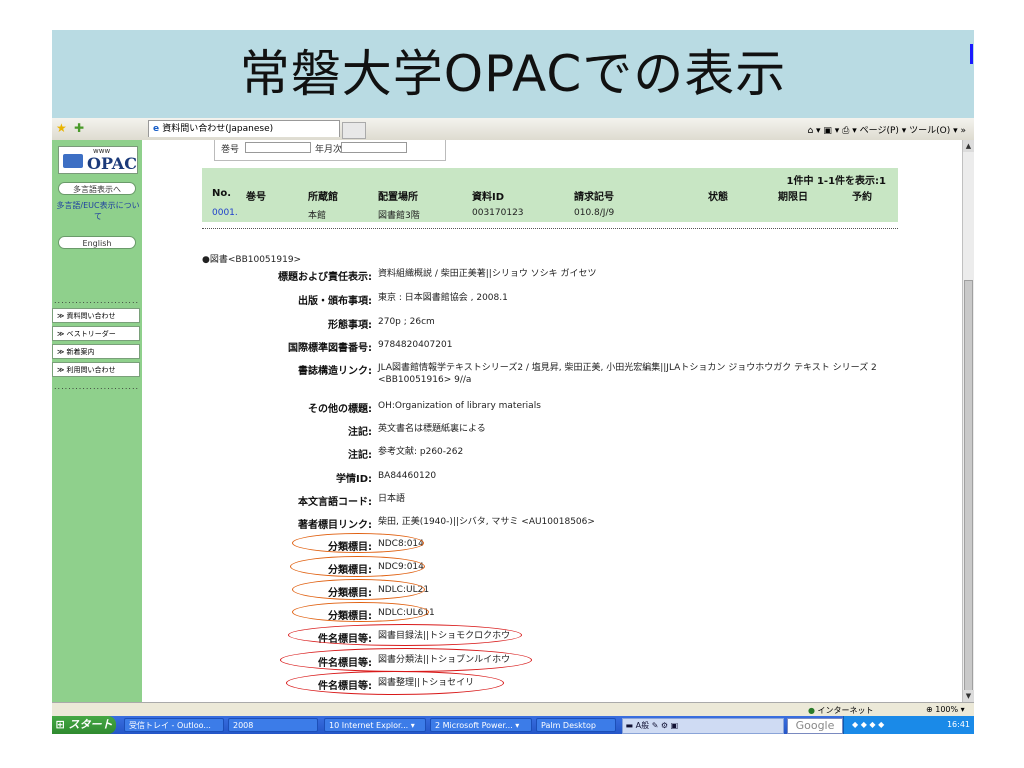 Image resolution: width=1024 pixels, height=768 pixels. Describe the element at coordinates (913, 131) in the screenshot. I see `toolbar-right-label: ページ(P) ▾ ツール(O) ▾ »` at that location.